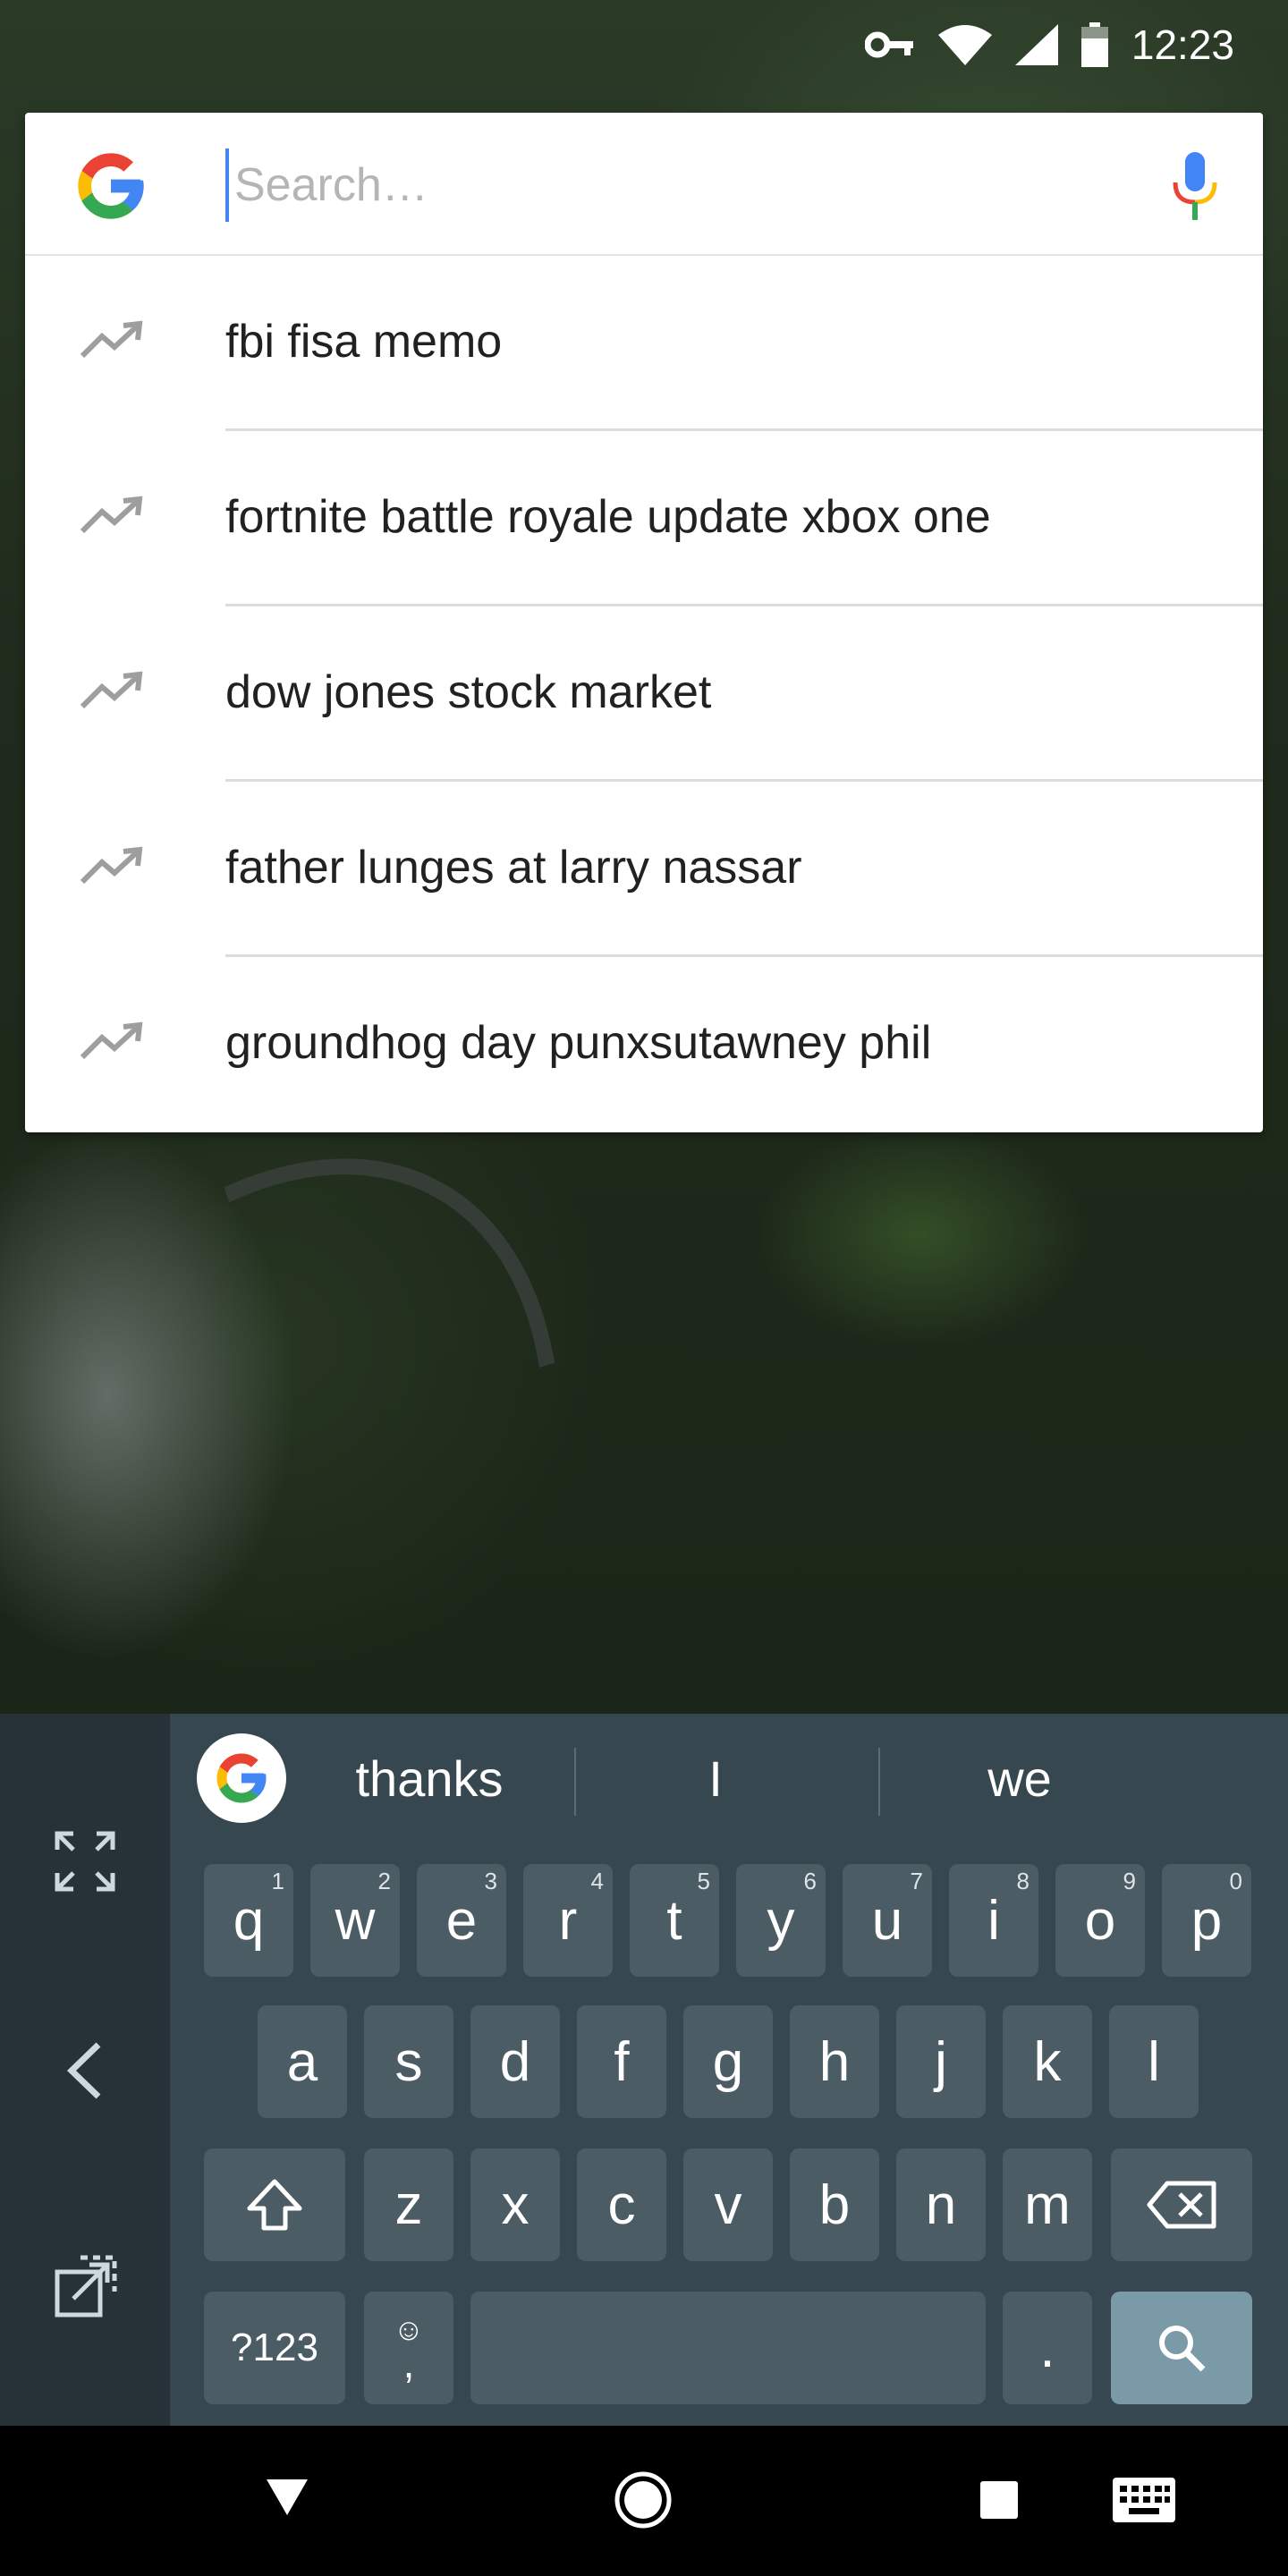 The height and width of the screenshot is (2576, 1288). What do you see at coordinates (941, 2061) in the screenshot?
I see `key-j: j` at bounding box center [941, 2061].